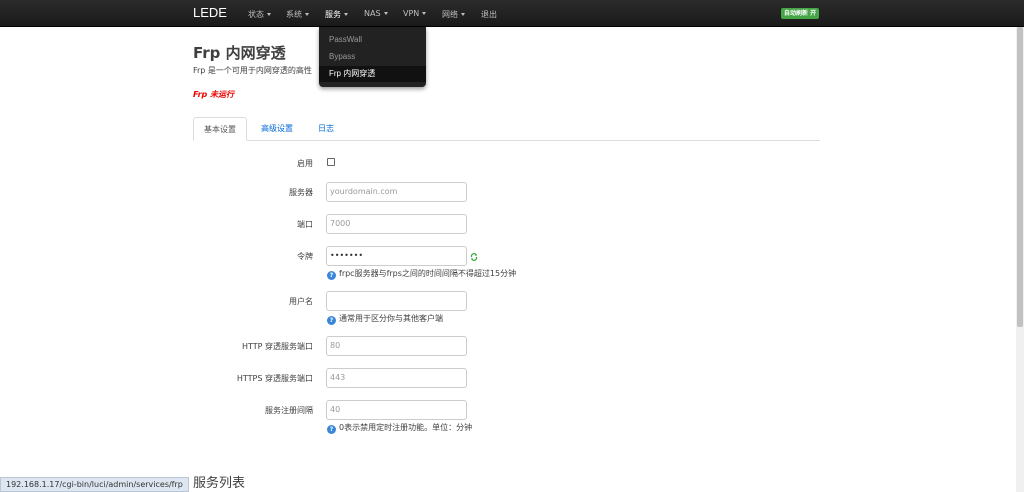 This screenshot has width=1024, height=492. What do you see at coordinates (331, 162) in the screenshot?
I see `enable-checkbox` at bounding box center [331, 162].